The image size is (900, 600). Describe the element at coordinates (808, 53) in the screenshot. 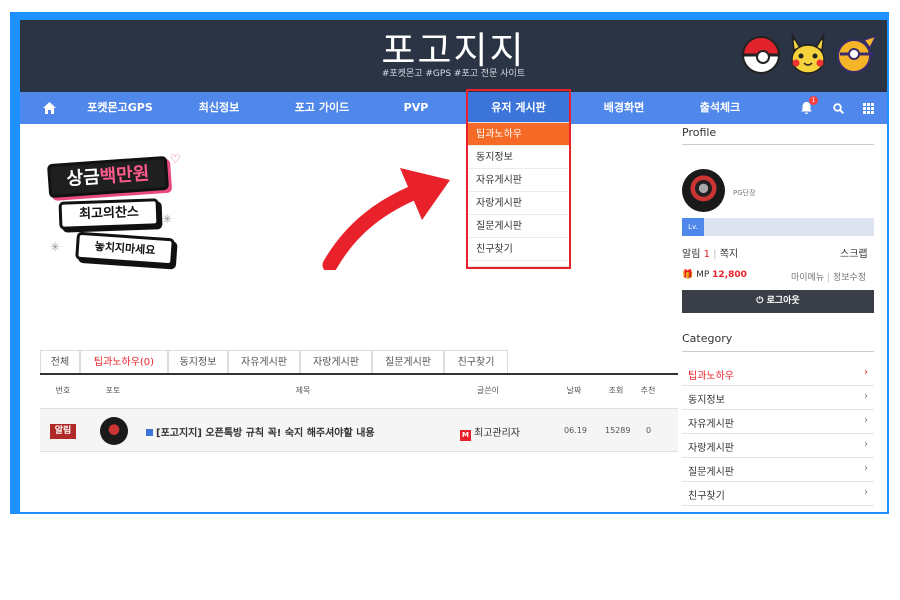

I see `pikachu-icon` at that location.